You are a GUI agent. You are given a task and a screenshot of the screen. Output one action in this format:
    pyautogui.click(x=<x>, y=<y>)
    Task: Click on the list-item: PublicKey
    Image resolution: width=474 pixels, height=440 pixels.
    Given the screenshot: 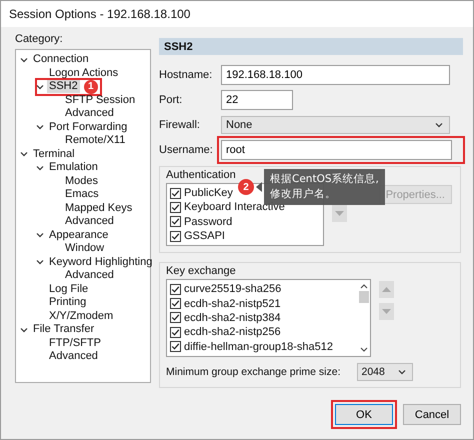 What is the action you would take?
    pyautogui.click(x=208, y=193)
    